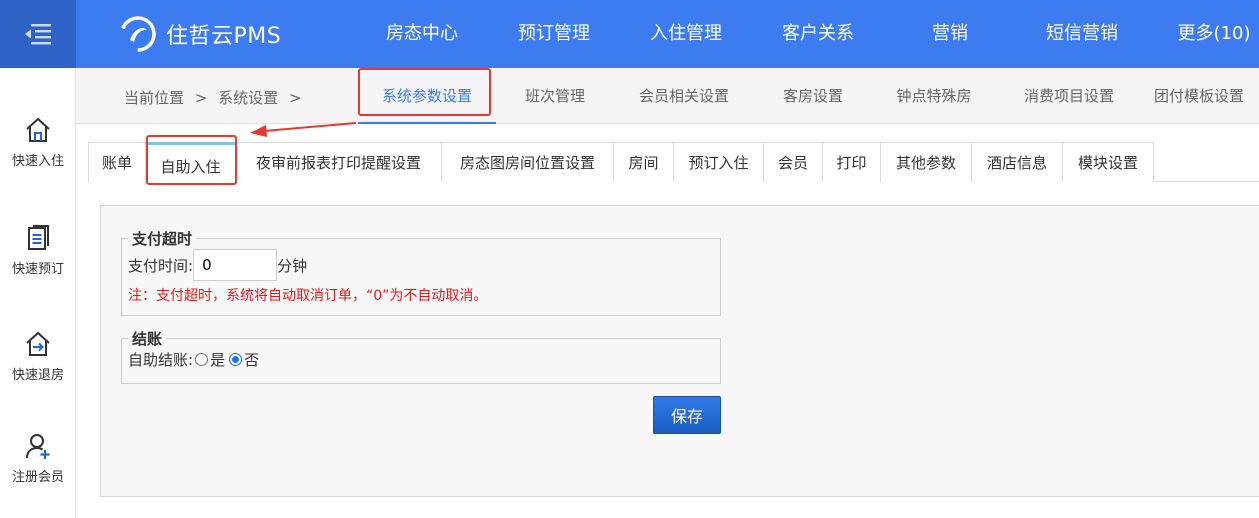 This screenshot has height=518, width=1259. What do you see at coordinates (248, 98) in the screenshot?
I see `breadcrumb-section: 系统设置` at bounding box center [248, 98].